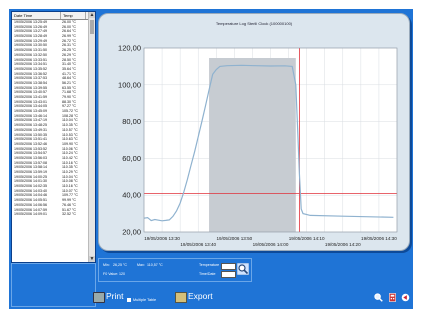  What do you see at coordinates (155, 265) in the screenshot?
I see `max-value: 110,57 °C` at bounding box center [155, 265].